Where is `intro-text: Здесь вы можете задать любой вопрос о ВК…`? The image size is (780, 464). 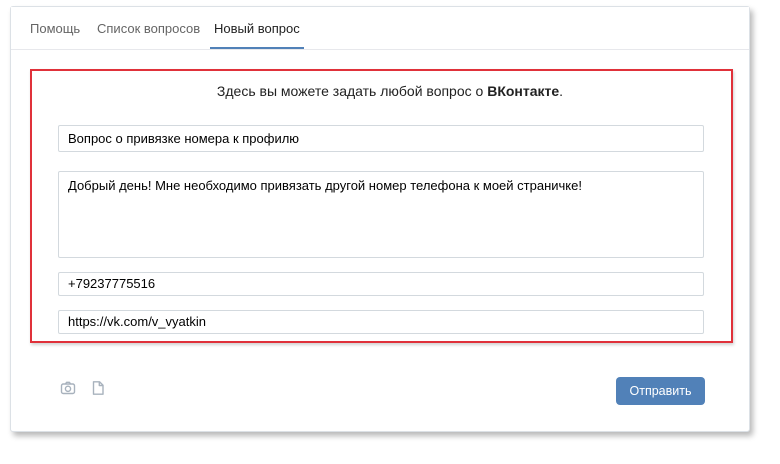
intro-text: Здесь вы можете задать любой вопрос о ВК… is located at coordinates (390, 91).